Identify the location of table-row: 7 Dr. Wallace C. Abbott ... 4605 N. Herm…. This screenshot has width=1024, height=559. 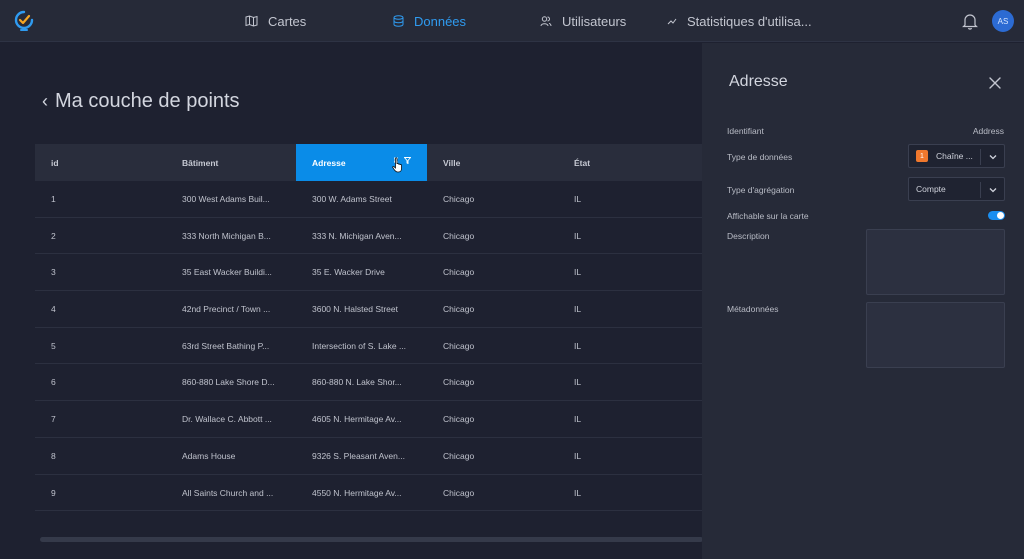
(369, 419).